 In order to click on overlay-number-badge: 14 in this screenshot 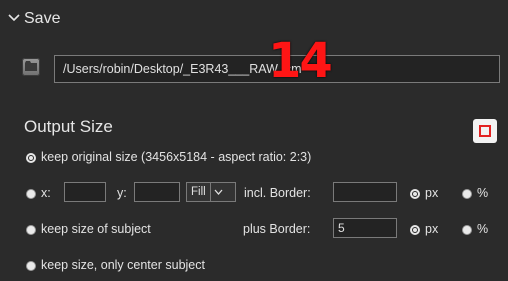, I will do `click(300, 61)`.